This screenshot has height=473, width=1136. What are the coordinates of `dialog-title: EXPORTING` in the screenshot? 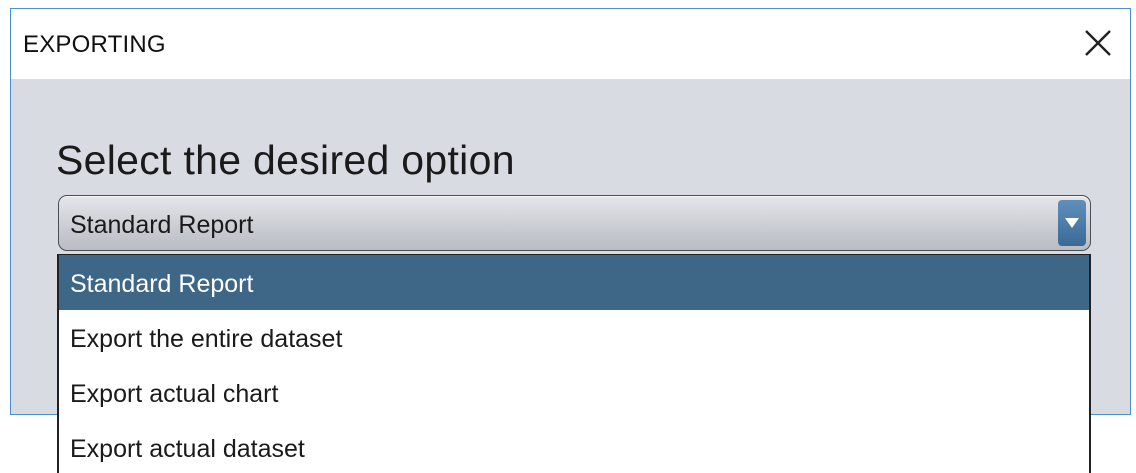 It's located at (94, 44).